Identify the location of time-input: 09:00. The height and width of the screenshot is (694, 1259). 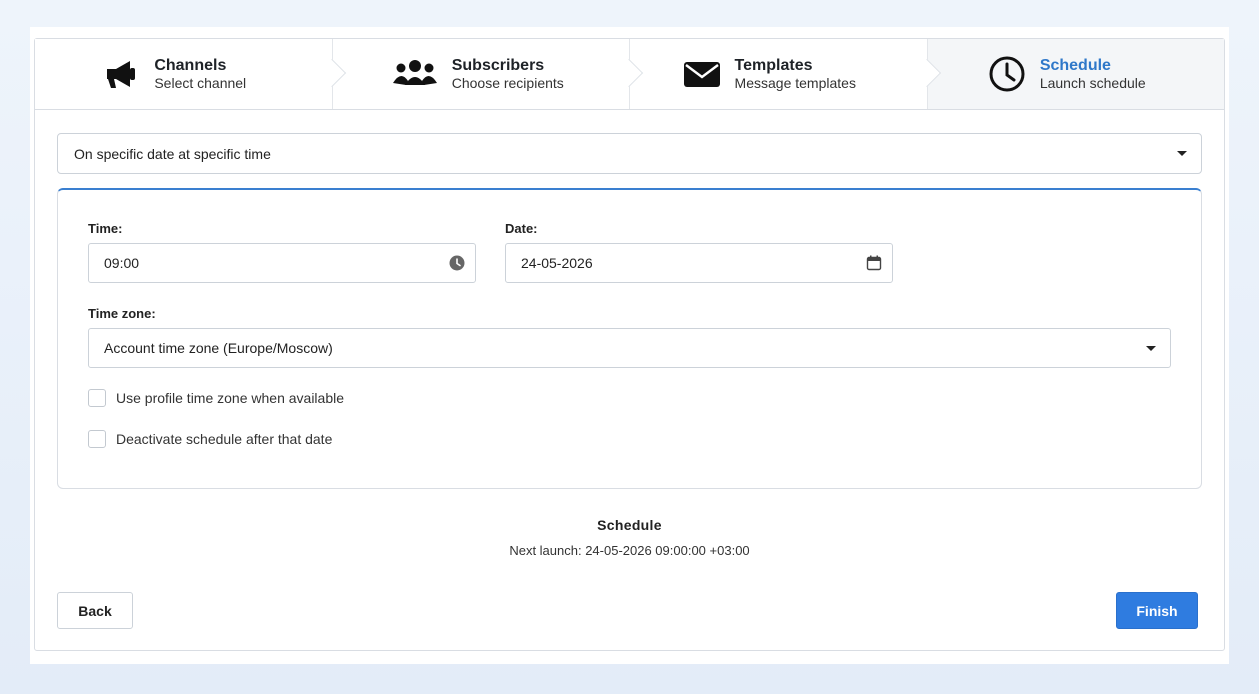
(282, 263).